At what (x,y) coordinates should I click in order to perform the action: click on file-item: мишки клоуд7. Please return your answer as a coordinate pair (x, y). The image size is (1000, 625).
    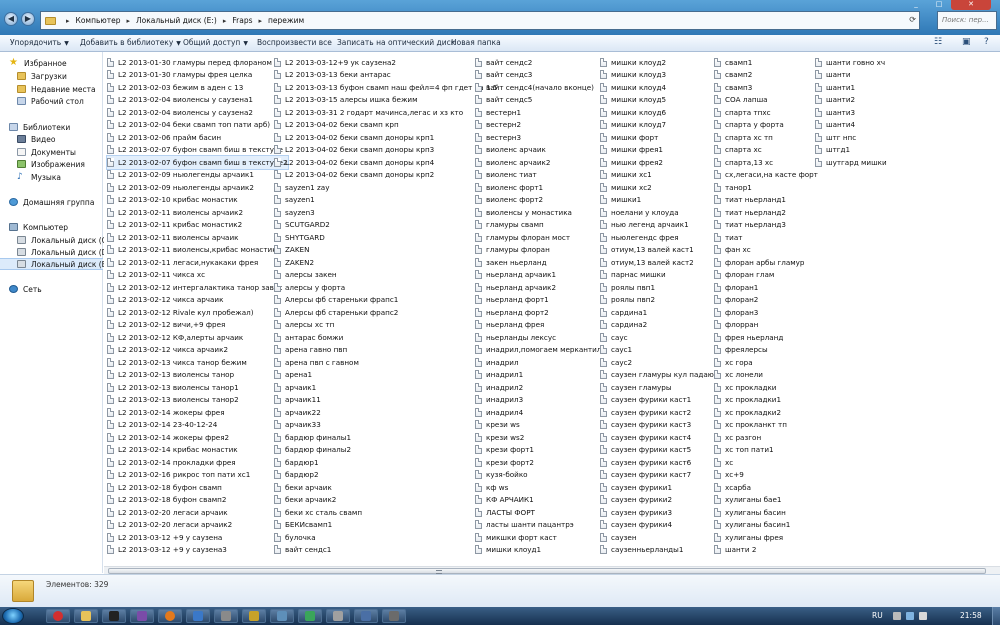
    Looking at the image, I should click on (659, 125).